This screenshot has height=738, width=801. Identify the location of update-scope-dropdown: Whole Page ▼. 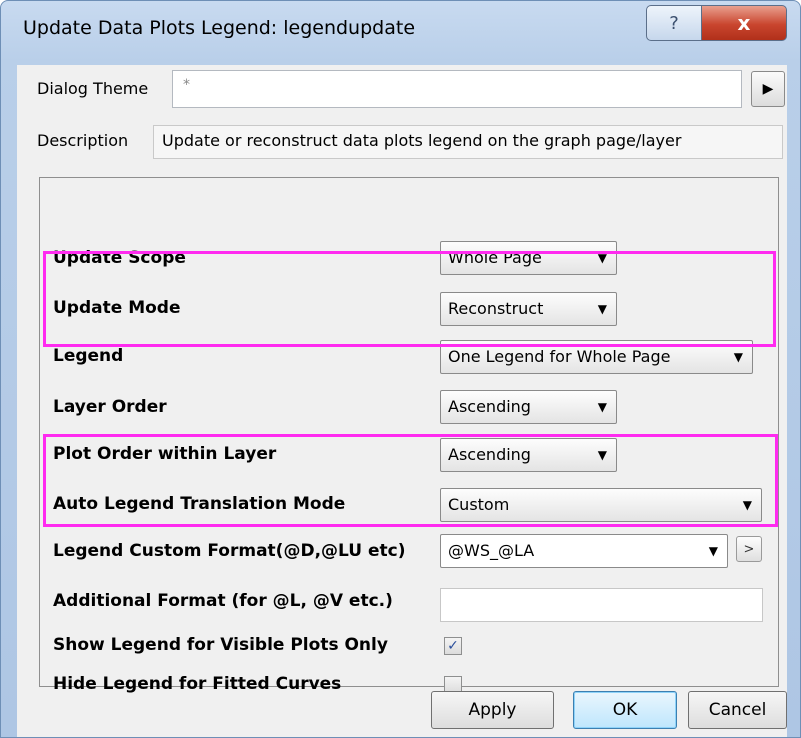
(528, 258).